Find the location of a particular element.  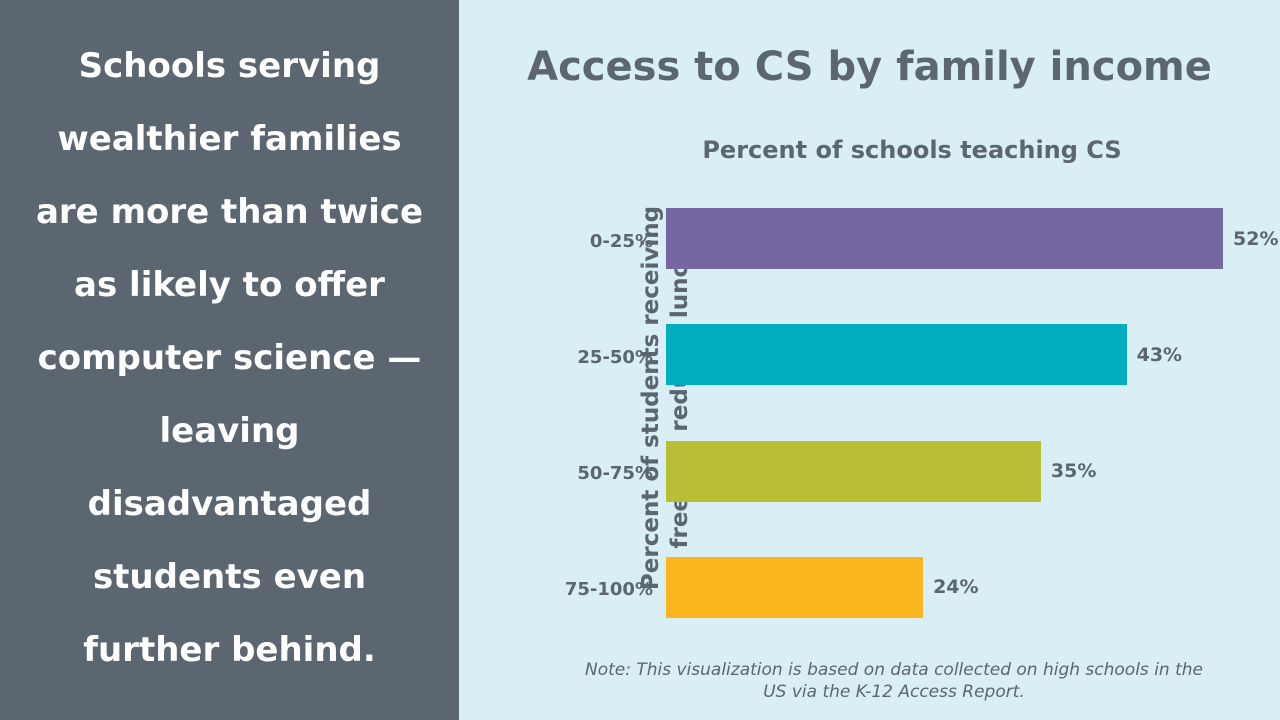

value-label: 52% is located at coordinates (1256, 238).